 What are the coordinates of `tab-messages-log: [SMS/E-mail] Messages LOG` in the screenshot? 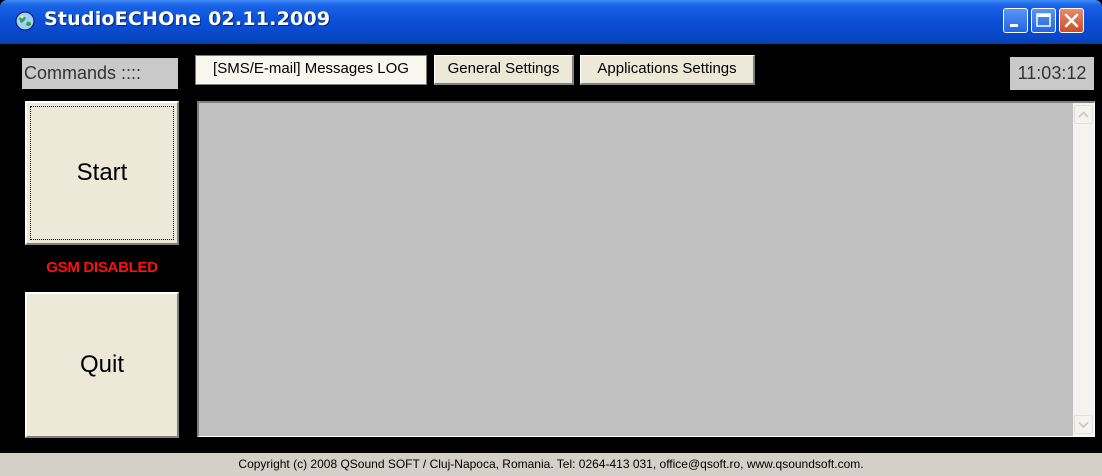 It's located at (311, 70).